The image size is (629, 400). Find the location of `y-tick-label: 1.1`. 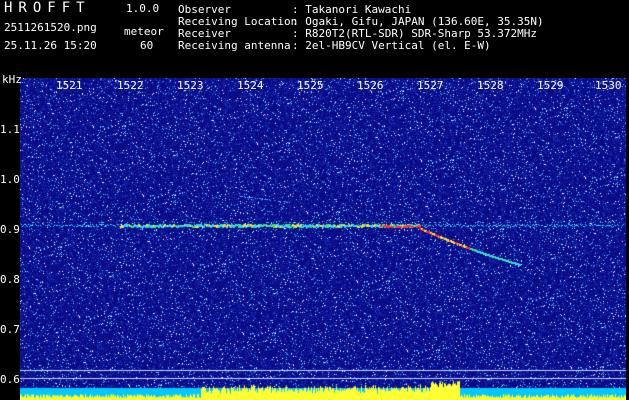

y-tick-label: 1.1 is located at coordinates (10, 129).